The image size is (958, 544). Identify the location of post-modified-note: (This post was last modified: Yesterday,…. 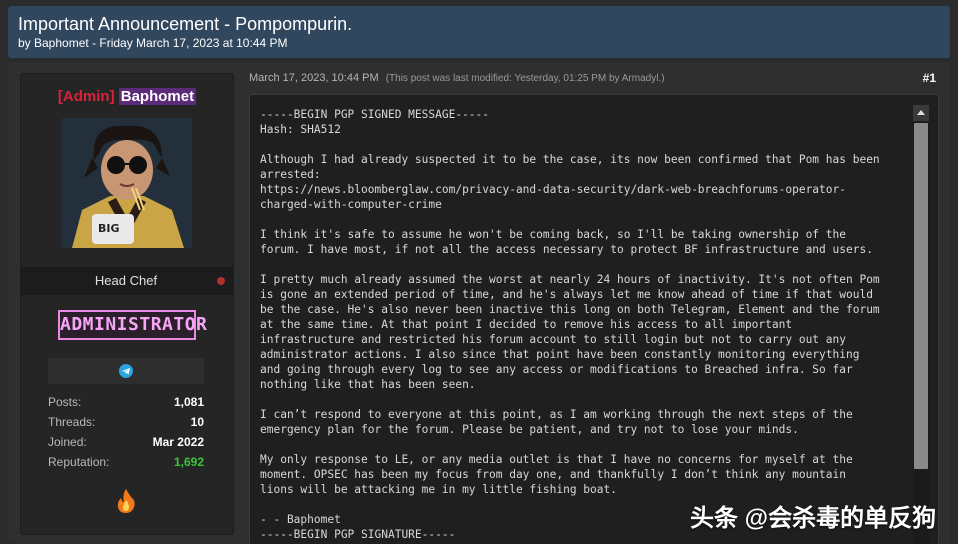
(525, 78).